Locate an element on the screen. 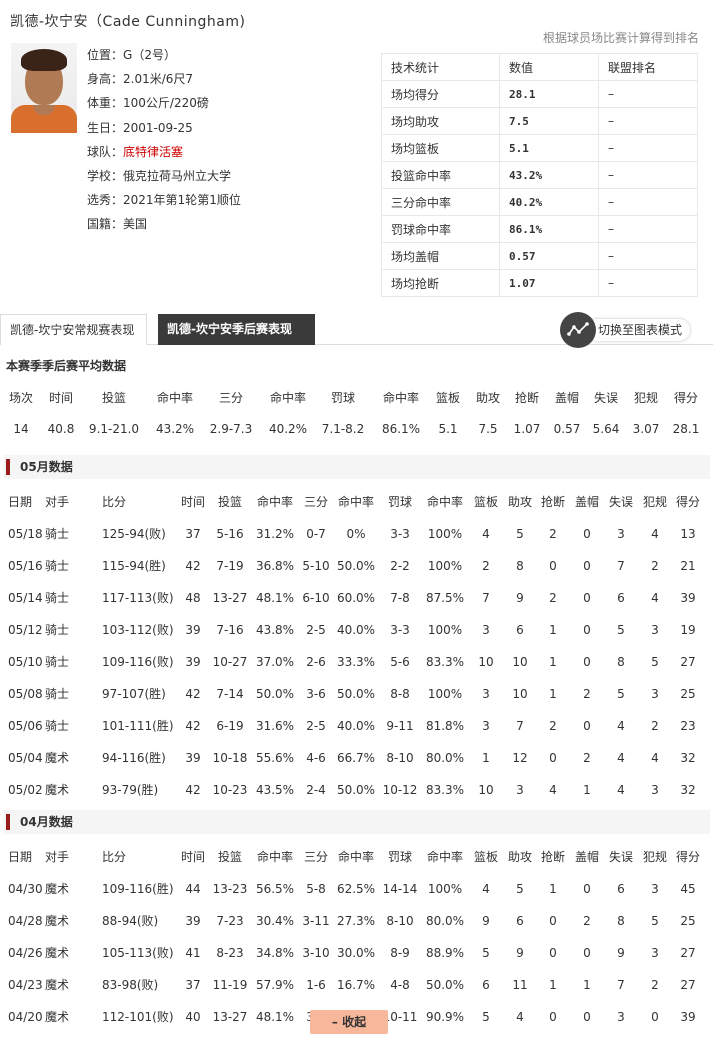 The height and width of the screenshot is (1038, 713). game-cell: 32 is located at coordinates (688, 790).